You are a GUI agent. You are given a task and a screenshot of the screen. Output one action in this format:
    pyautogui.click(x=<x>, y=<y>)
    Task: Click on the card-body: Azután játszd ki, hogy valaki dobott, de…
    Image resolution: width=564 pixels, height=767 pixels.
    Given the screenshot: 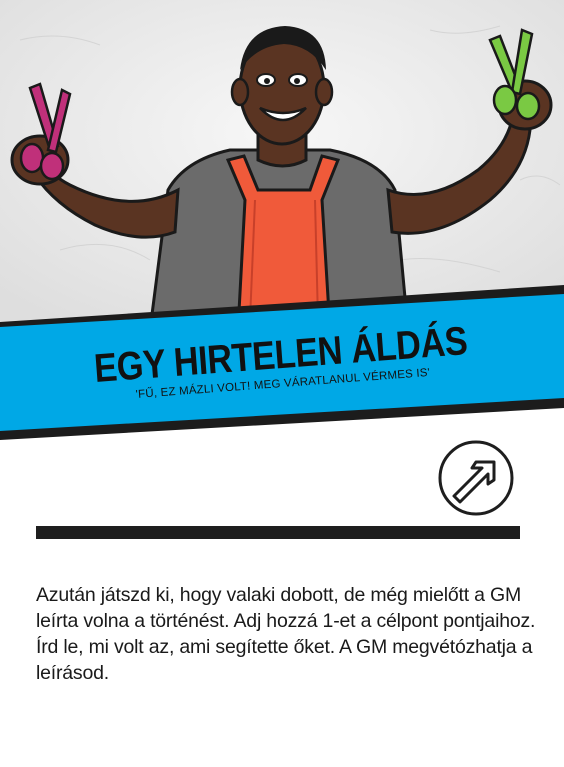 What is the action you would take?
    pyautogui.click(x=286, y=633)
    